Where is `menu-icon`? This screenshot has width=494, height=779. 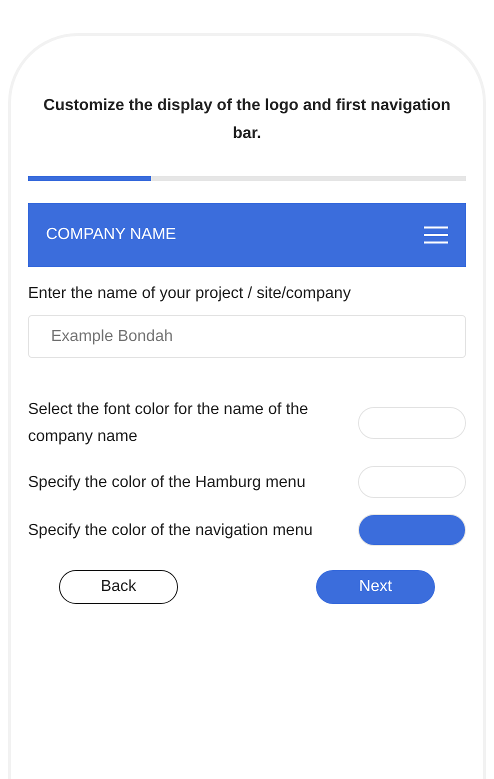
menu-icon is located at coordinates (436, 235).